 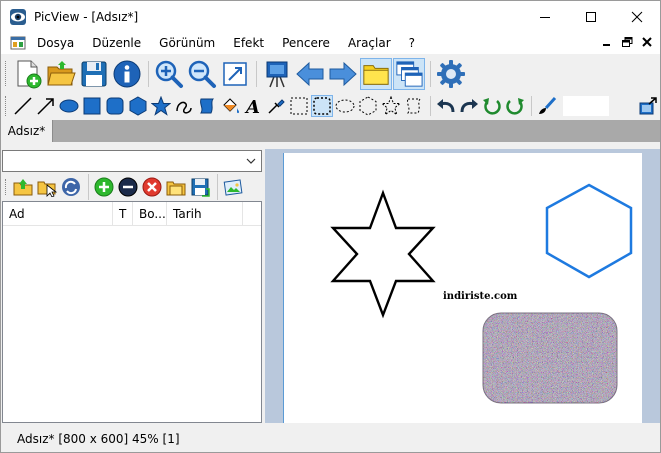 I want to click on rotate-right-button, so click(x=515, y=106).